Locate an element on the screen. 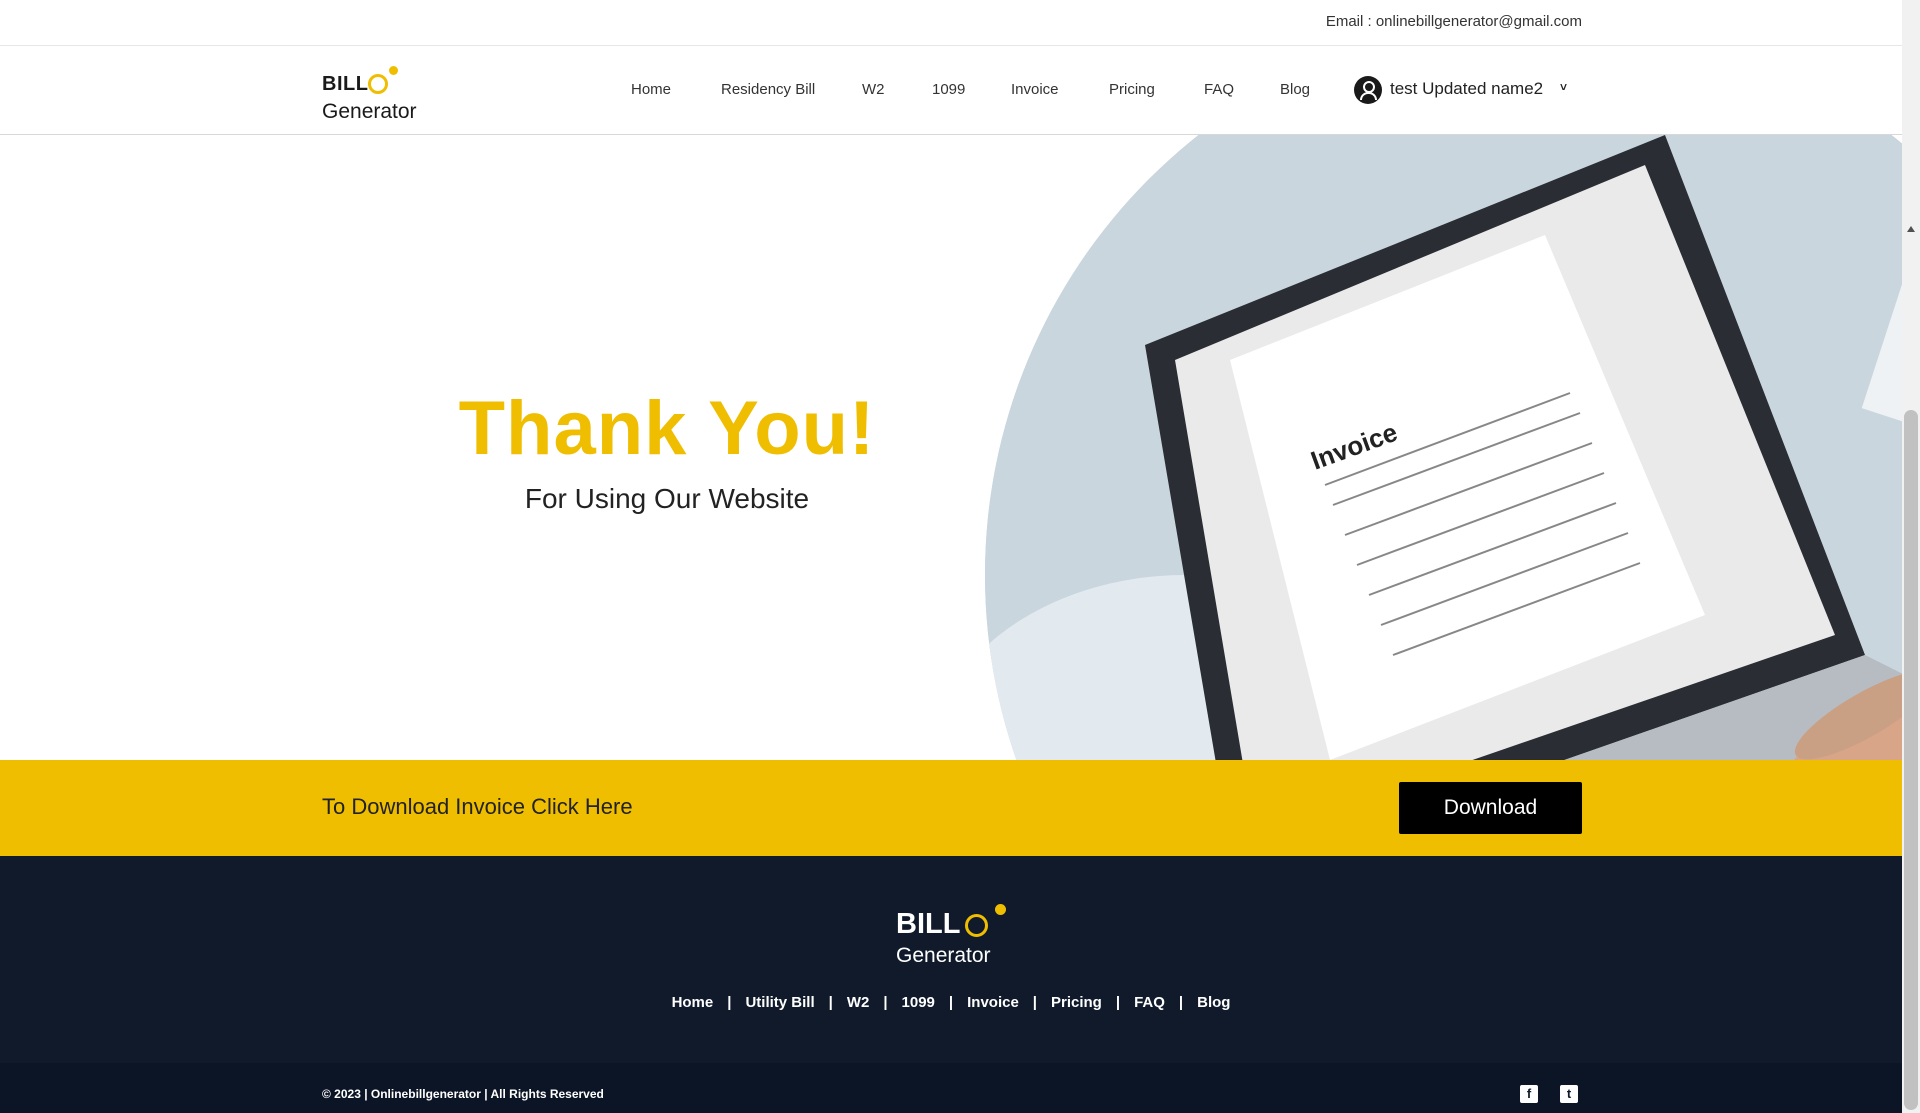  footer-link-home: Home is located at coordinates (693, 1002).